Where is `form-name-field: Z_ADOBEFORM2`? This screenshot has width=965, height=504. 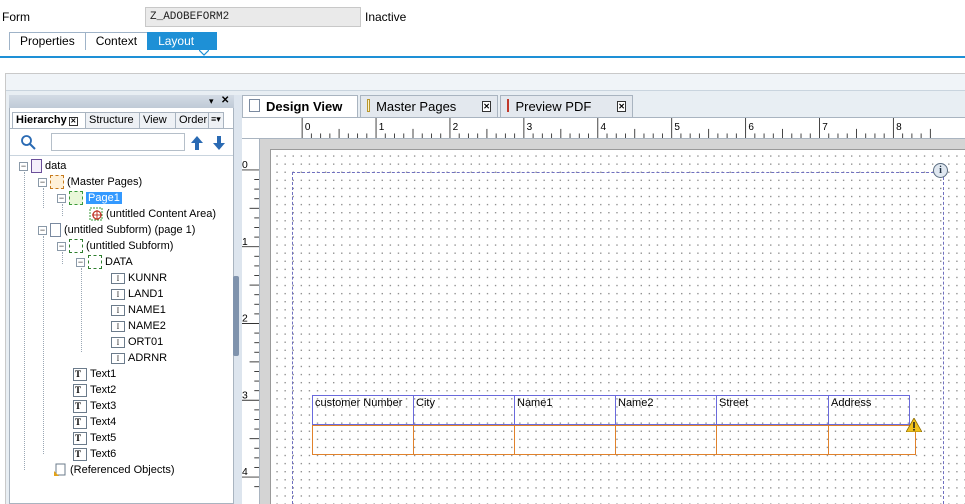
form-name-field: Z_ADOBEFORM2 is located at coordinates (253, 17).